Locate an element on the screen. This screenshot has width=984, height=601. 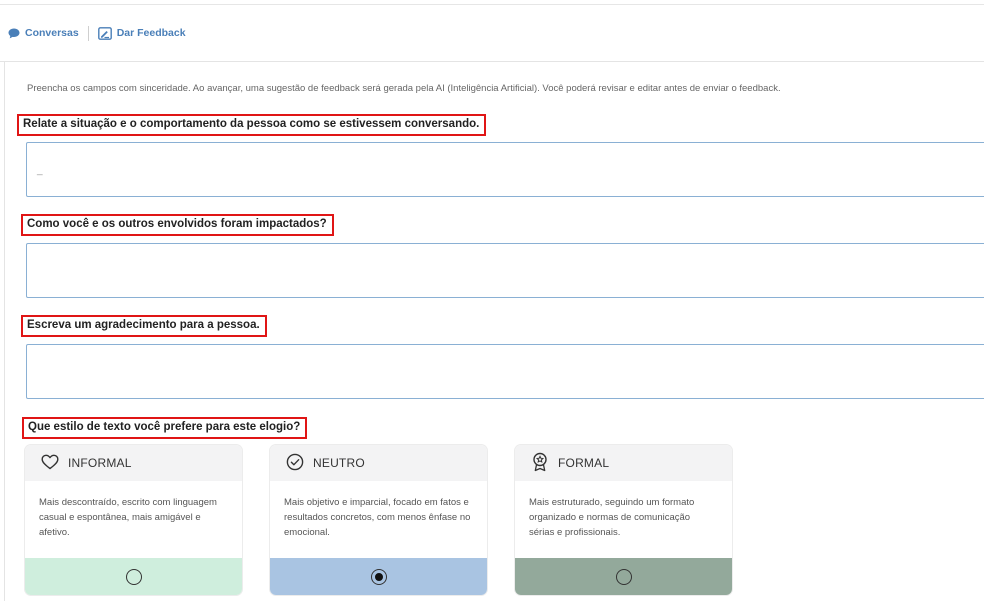
breadcrumb-feedback-label: Dar Feedback is located at coordinates (151, 33).